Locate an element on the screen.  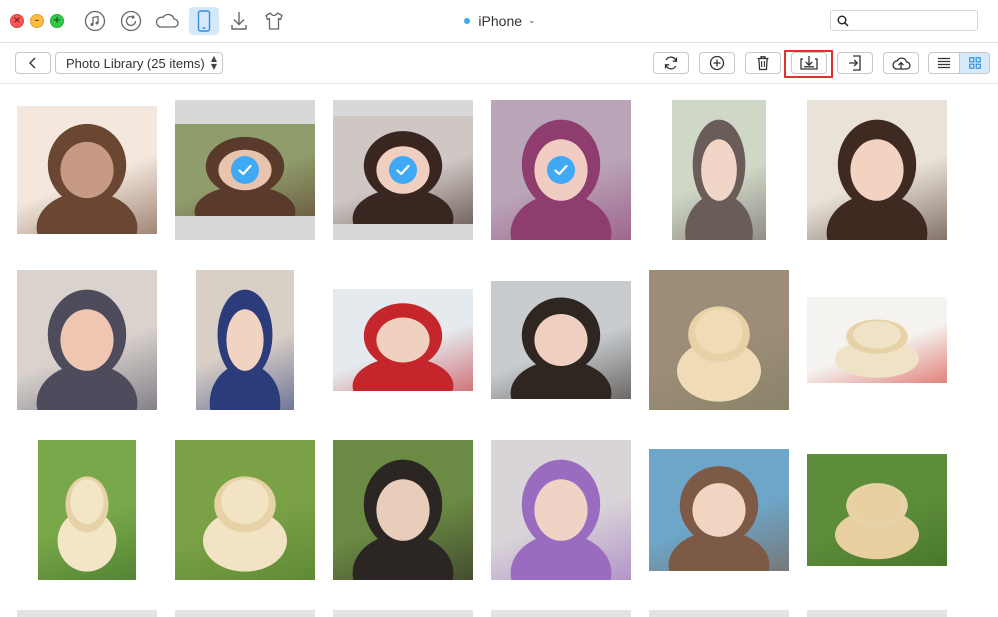
list-view-button is located at coordinates (944, 63).